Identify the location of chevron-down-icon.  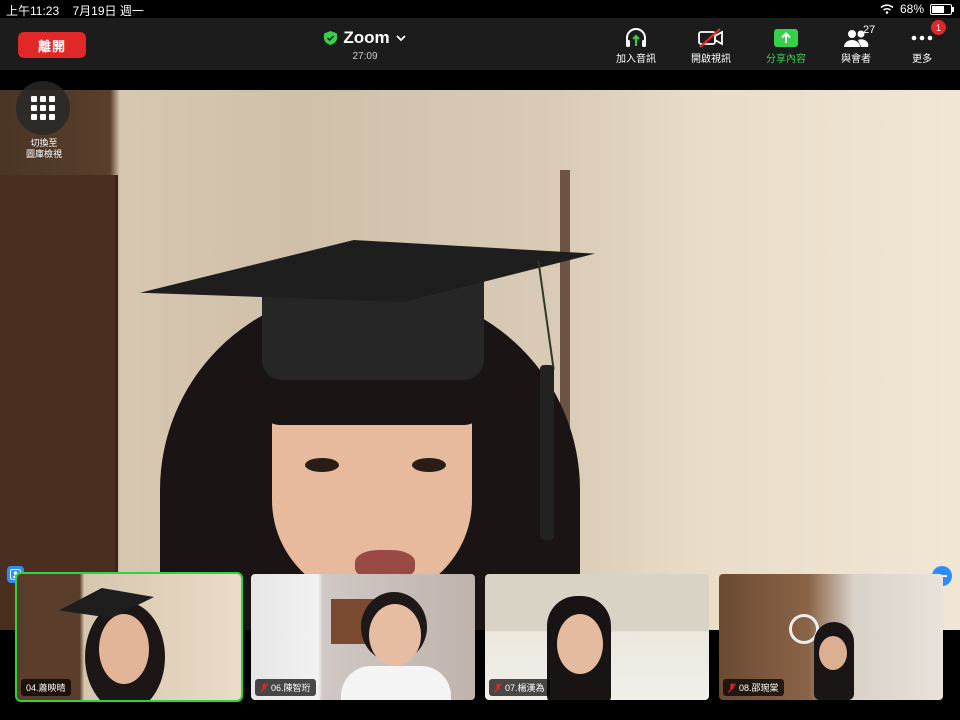
(401, 37).